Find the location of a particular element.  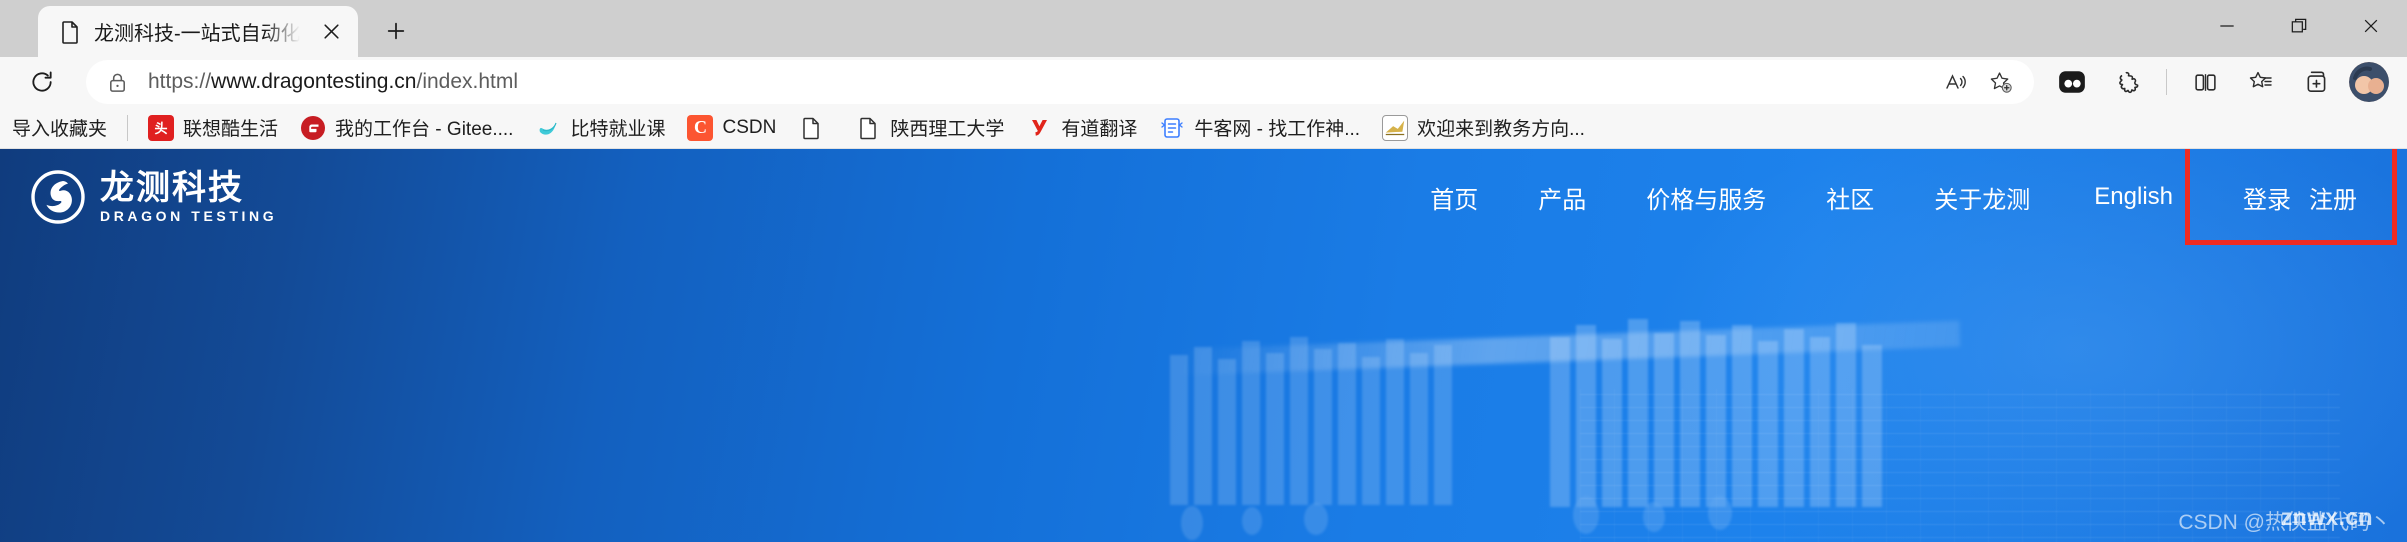

new-tab-button is located at coordinates (396, 31).